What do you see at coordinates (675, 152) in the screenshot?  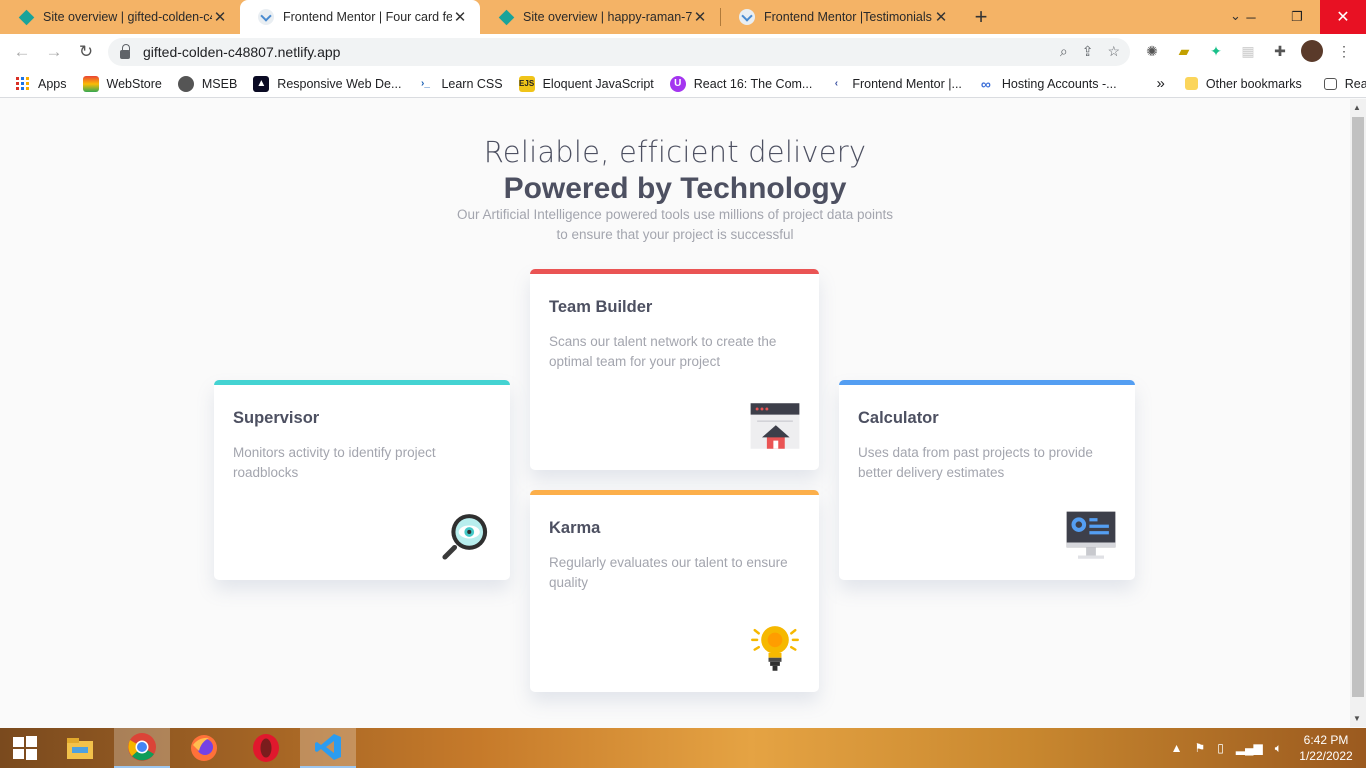 I see `heading-light: Reliable, efficient delivery` at bounding box center [675, 152].